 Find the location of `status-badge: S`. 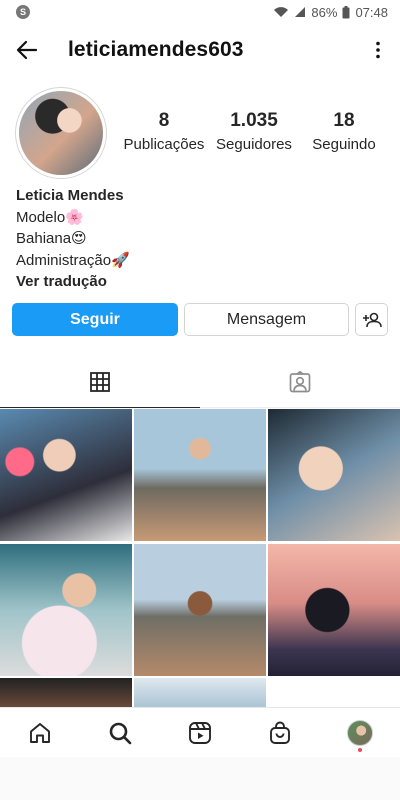

status-badge: S is located at coordinates (23, 12).